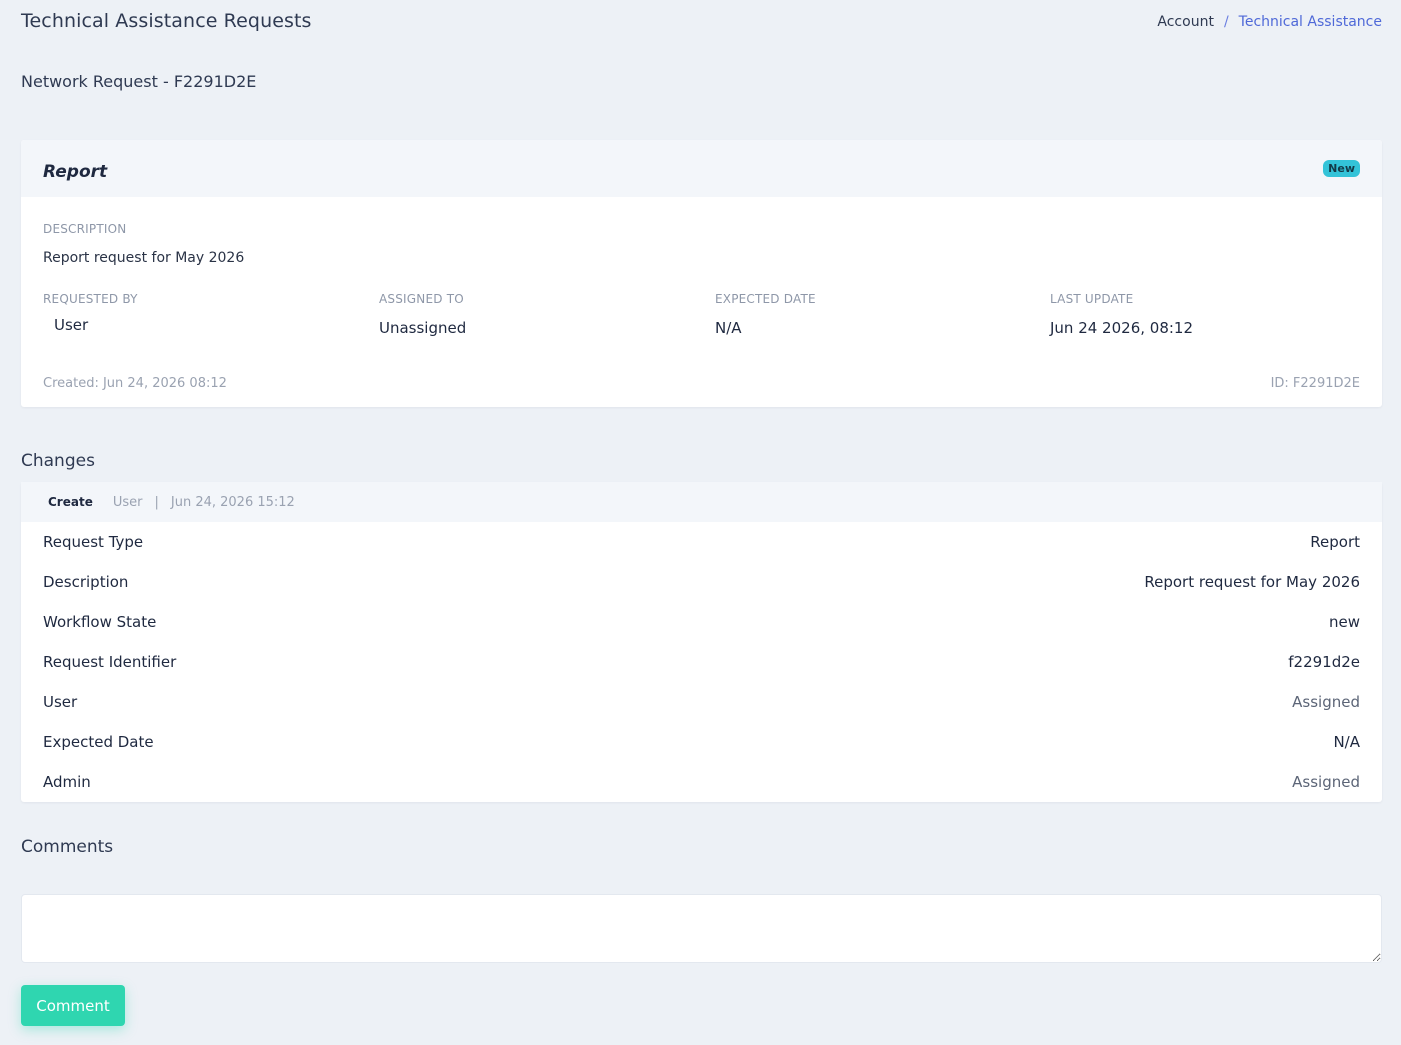  What do you see at coordinates (58, 461) in the screenshot?
I see `changes-heading: Changes` at bounding box center [58, 461].